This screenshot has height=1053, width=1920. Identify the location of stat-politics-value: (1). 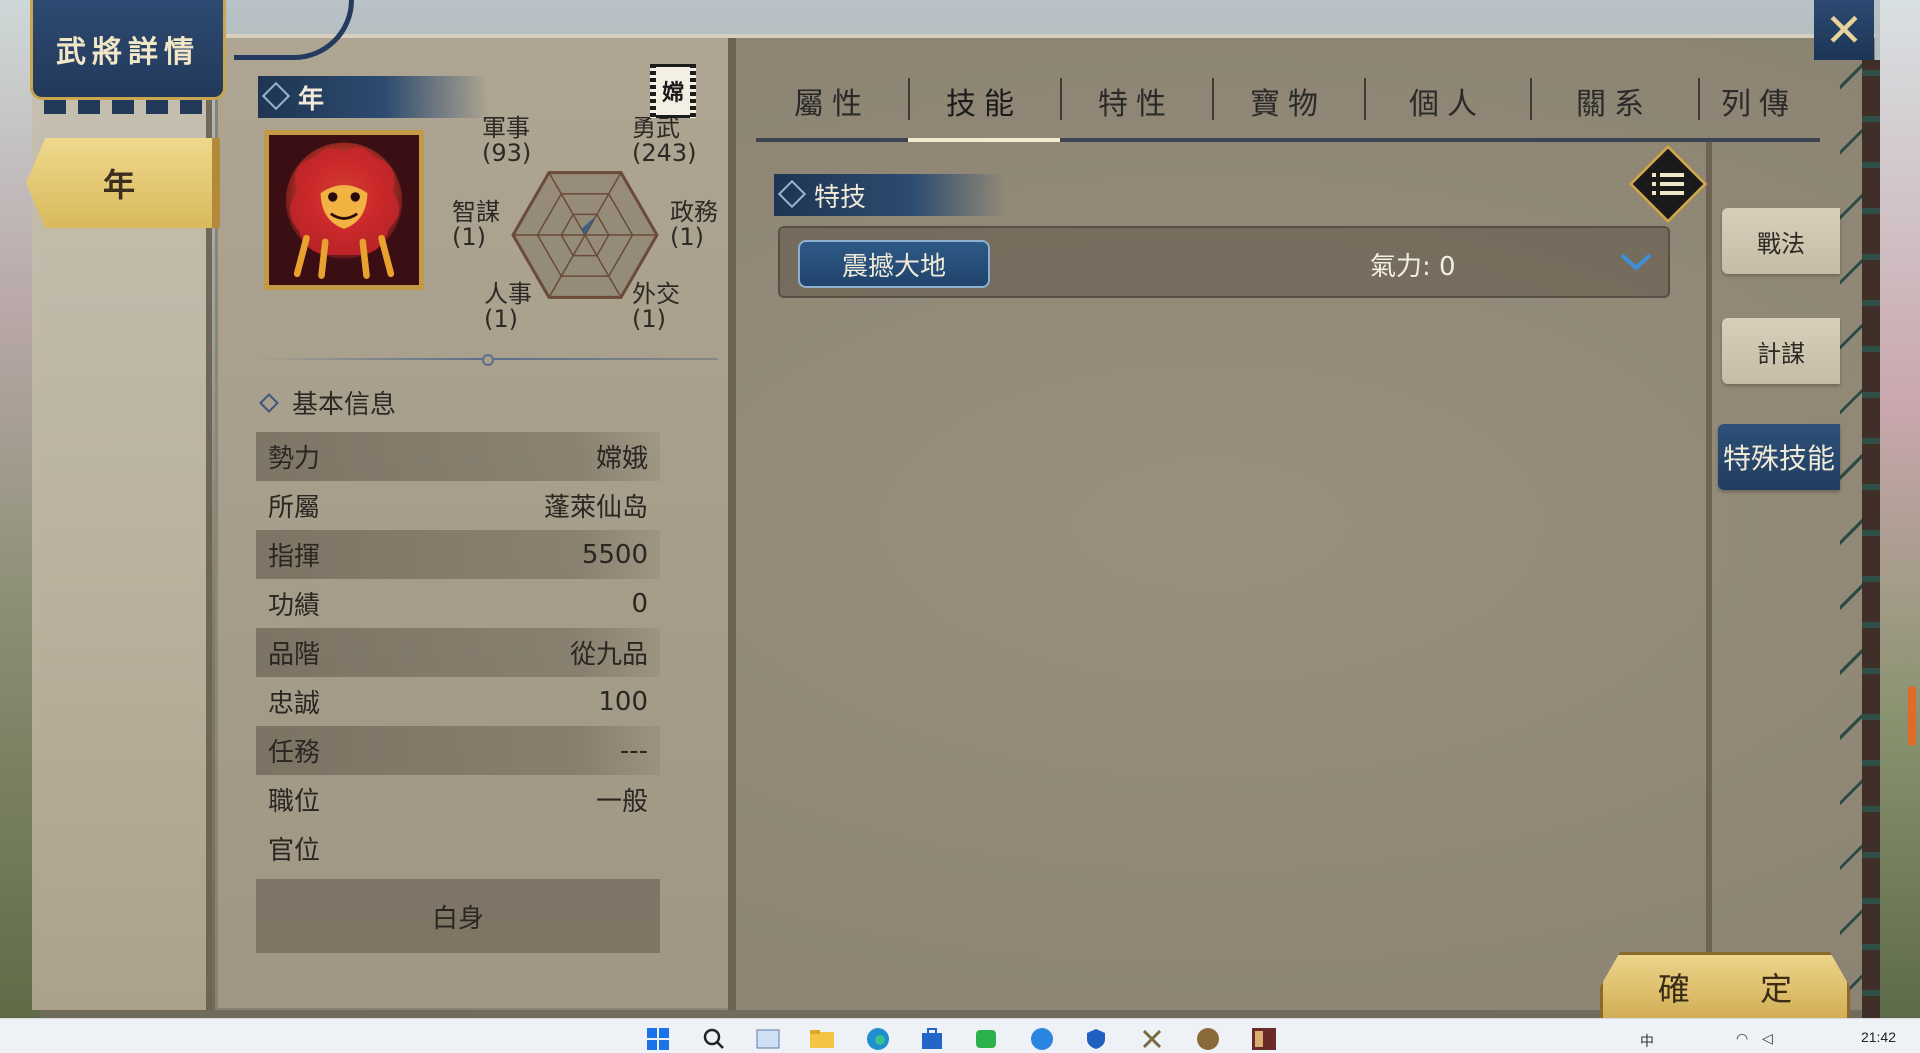
(687, 237).